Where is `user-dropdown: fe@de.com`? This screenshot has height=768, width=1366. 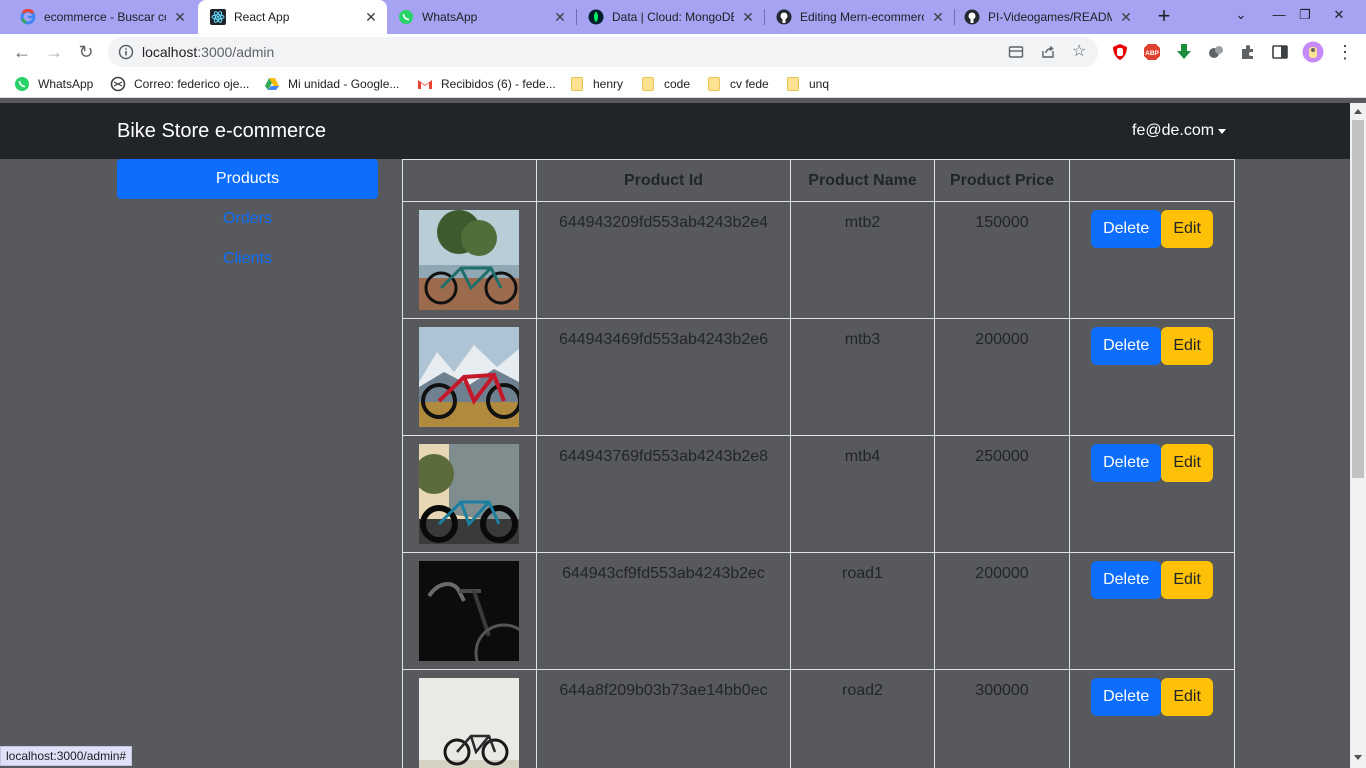
user-dropdown: fe@de.com is located at coordinates (1179, 131).